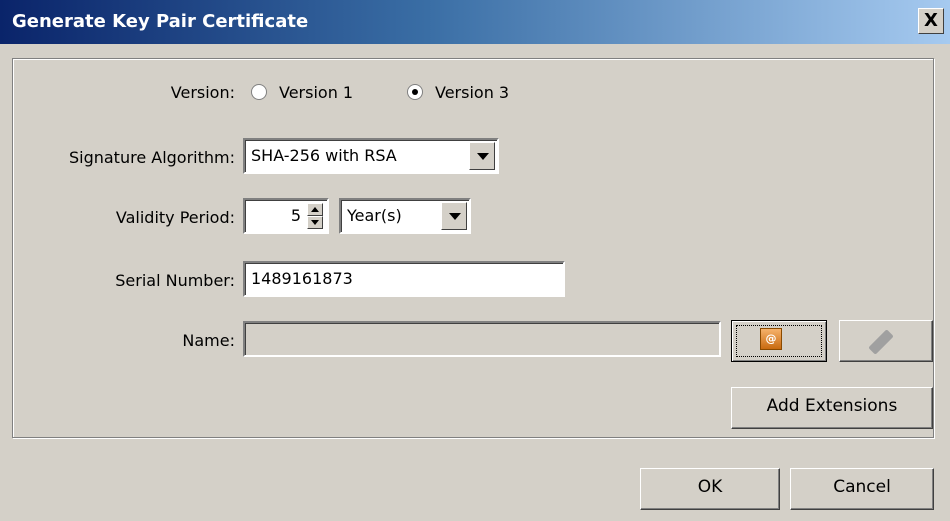  What do you see at coordinates (324, 155) in the screenshot?
I see `signature-algorithm-value: SHA-256 with RSA` at bounding box center [324, 155].